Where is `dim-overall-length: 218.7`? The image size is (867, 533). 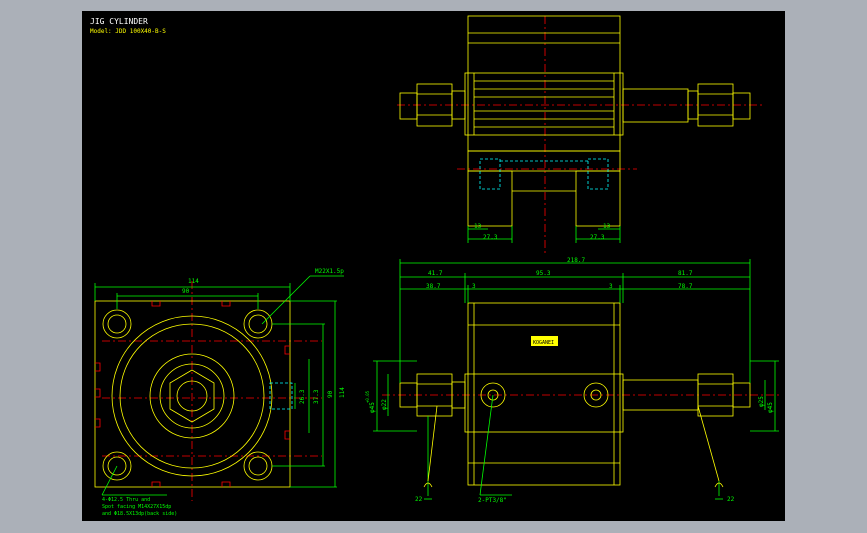
dim-overall-length: 218.7 is located at coordinates (576, 260).